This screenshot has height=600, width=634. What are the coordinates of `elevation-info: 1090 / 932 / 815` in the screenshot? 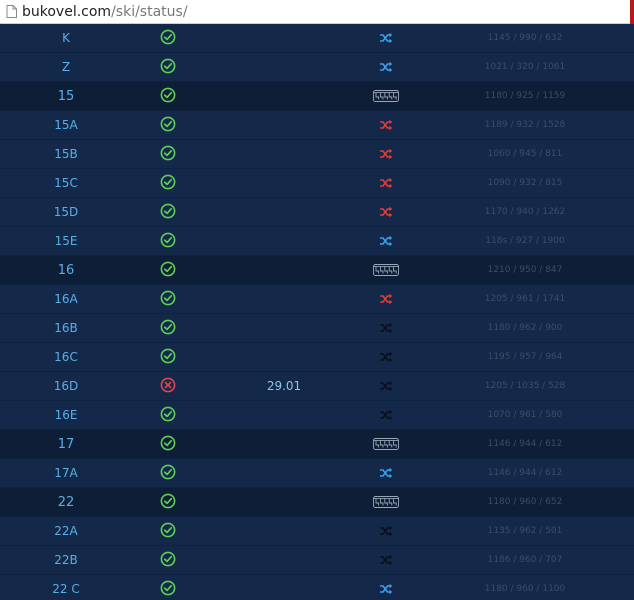 It's located at (525, 183).